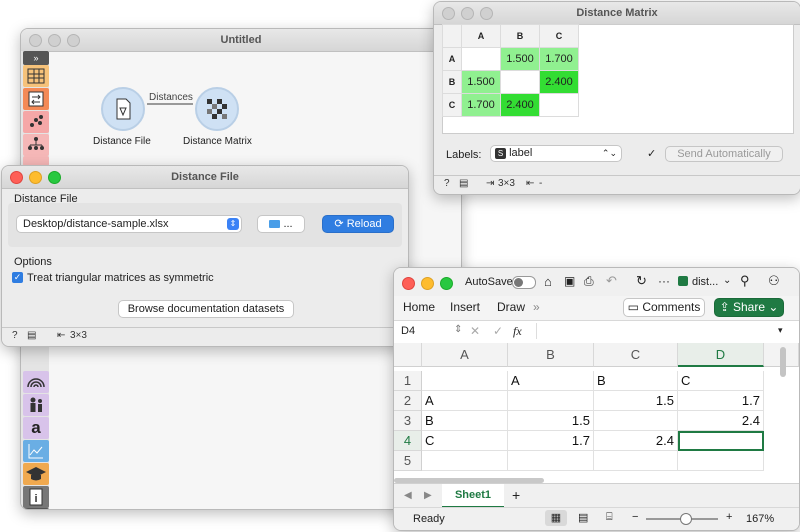 This screenshot has height=532, width=800. What do you see at coordinates (36, 122) in the screenshot?
I see `scatter-plot-icon` at bounding box center [36, 122].